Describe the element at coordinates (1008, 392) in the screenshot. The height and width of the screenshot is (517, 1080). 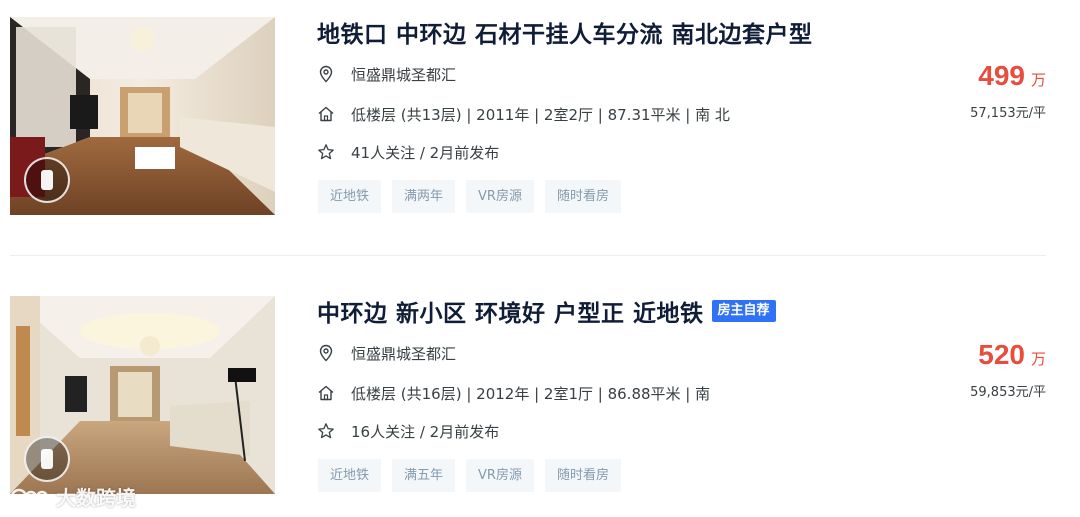
I see `unit-price: 59,853元/平` at that location.